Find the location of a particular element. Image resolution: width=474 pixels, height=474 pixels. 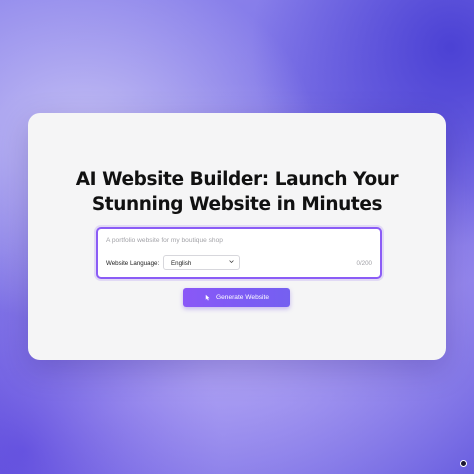

chevron-down-icon is located at coordinates (231, 261).